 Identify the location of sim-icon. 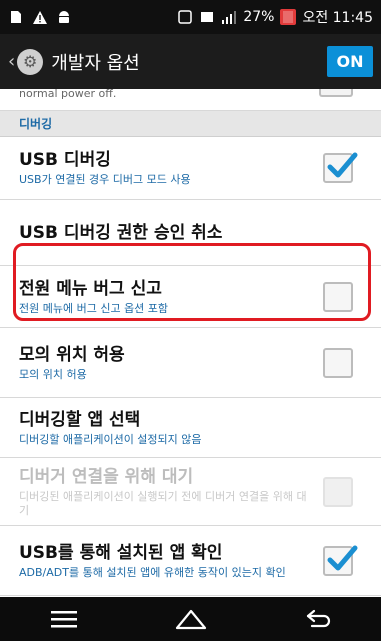
(16, 17).